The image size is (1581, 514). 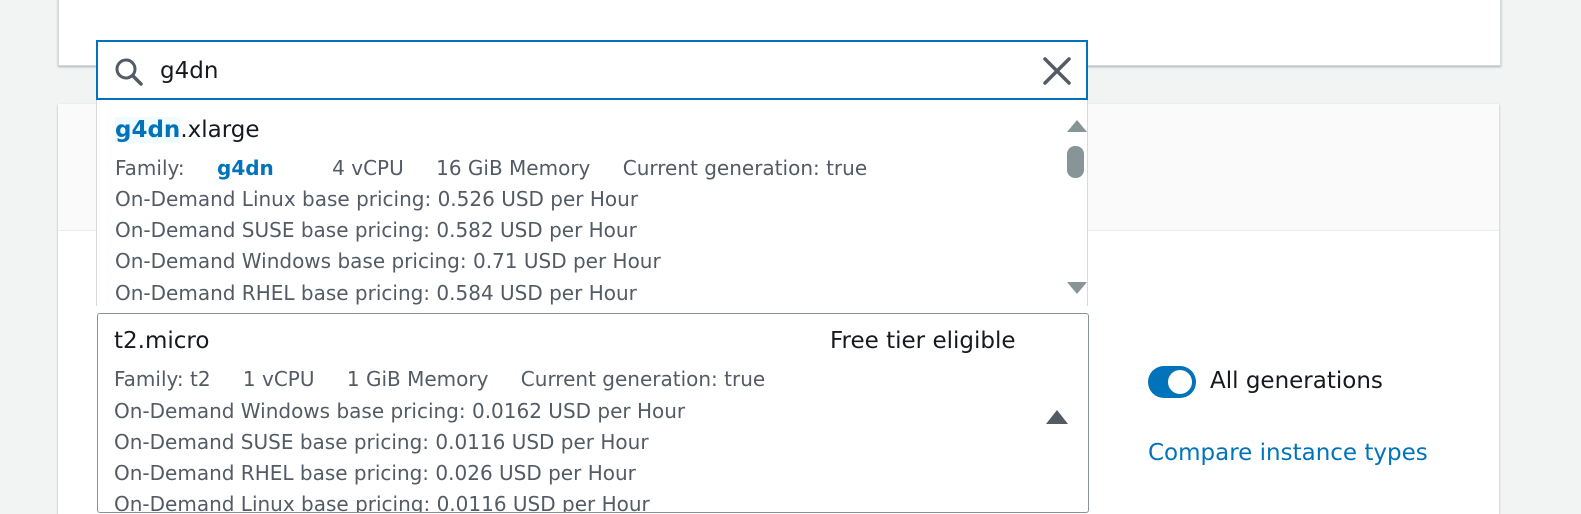 What do you see at coordinates (1077, 126) in the screenshot?
I see `triangle-up-icon` at bounding box center [1077, 126].